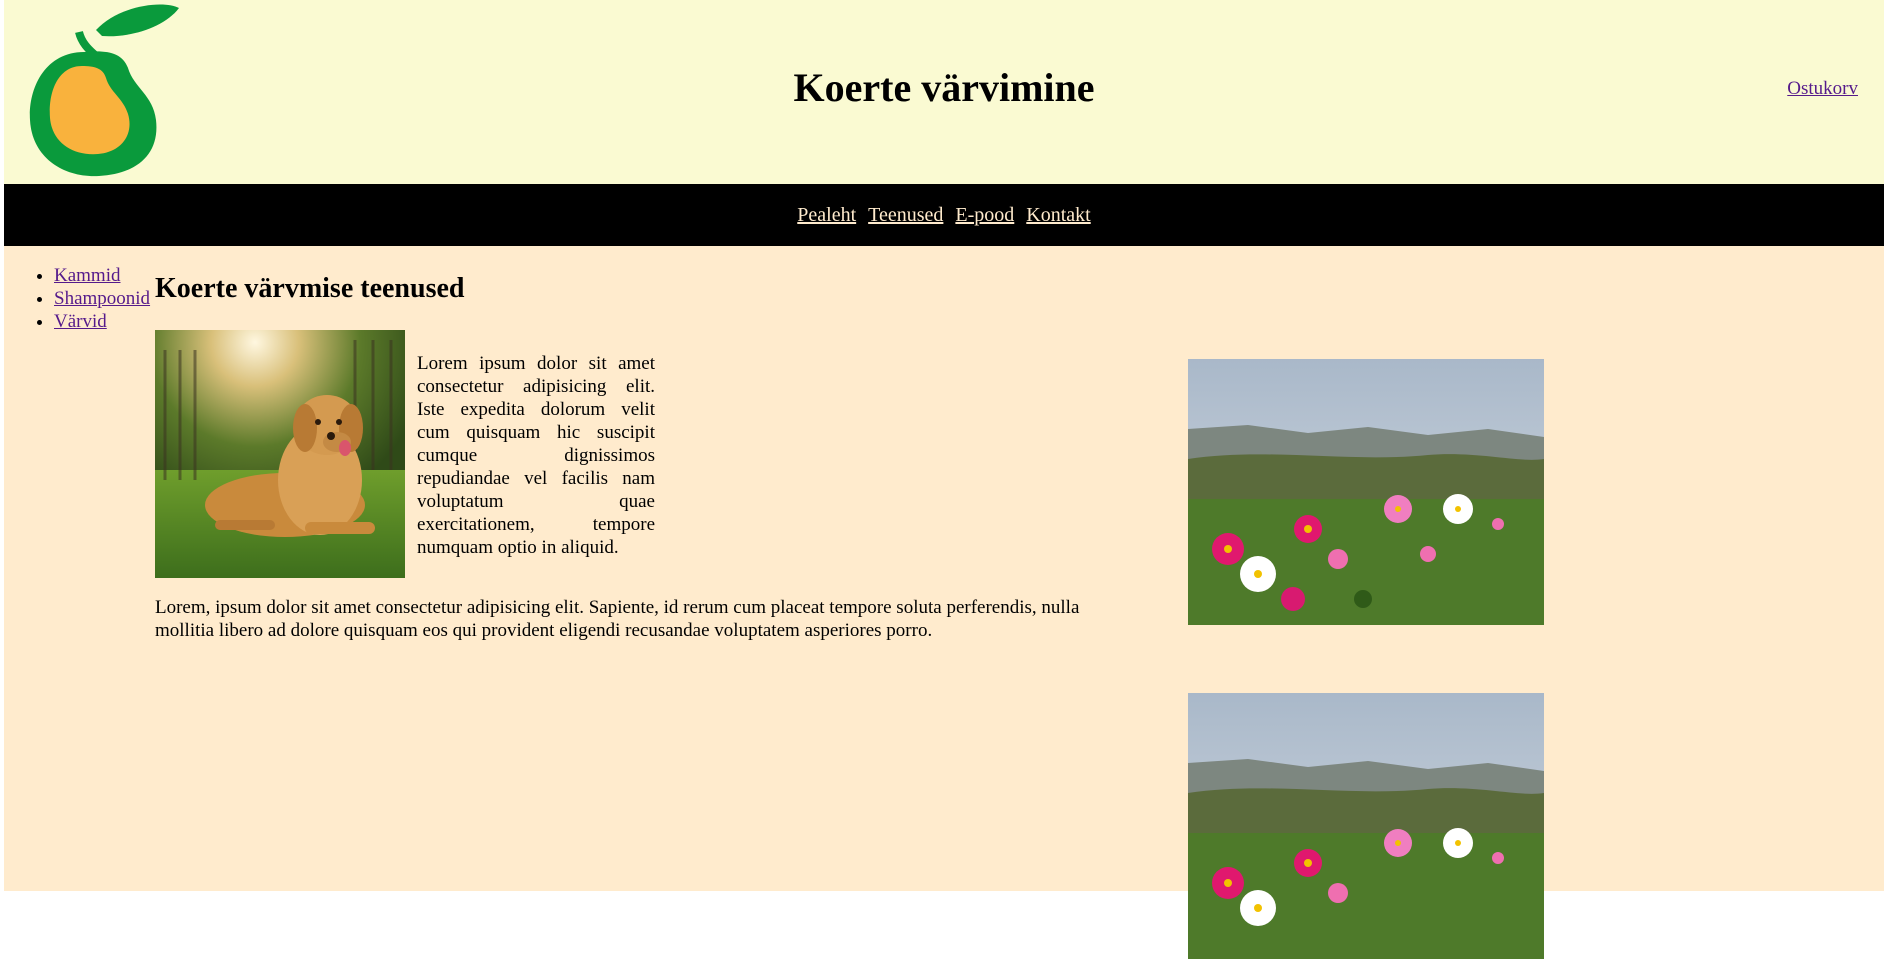 This screenshot has height=959, width=1884. I want to click on sidebar-link-shampoonid: Shampoonid, so click(102, 298).